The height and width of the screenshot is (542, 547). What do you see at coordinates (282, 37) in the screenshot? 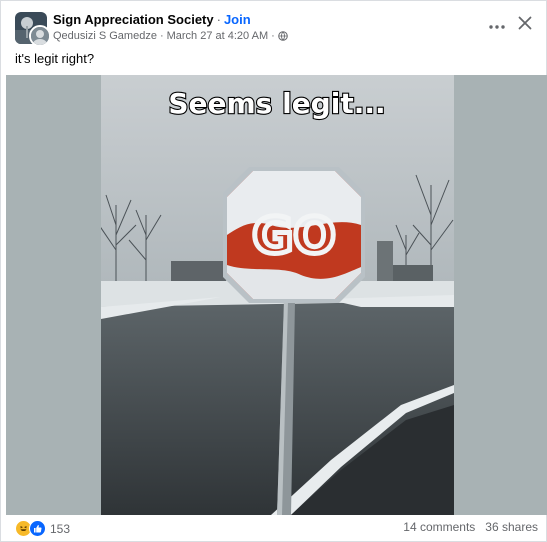
I see `globe-icon` at bounding box center [282, 37].